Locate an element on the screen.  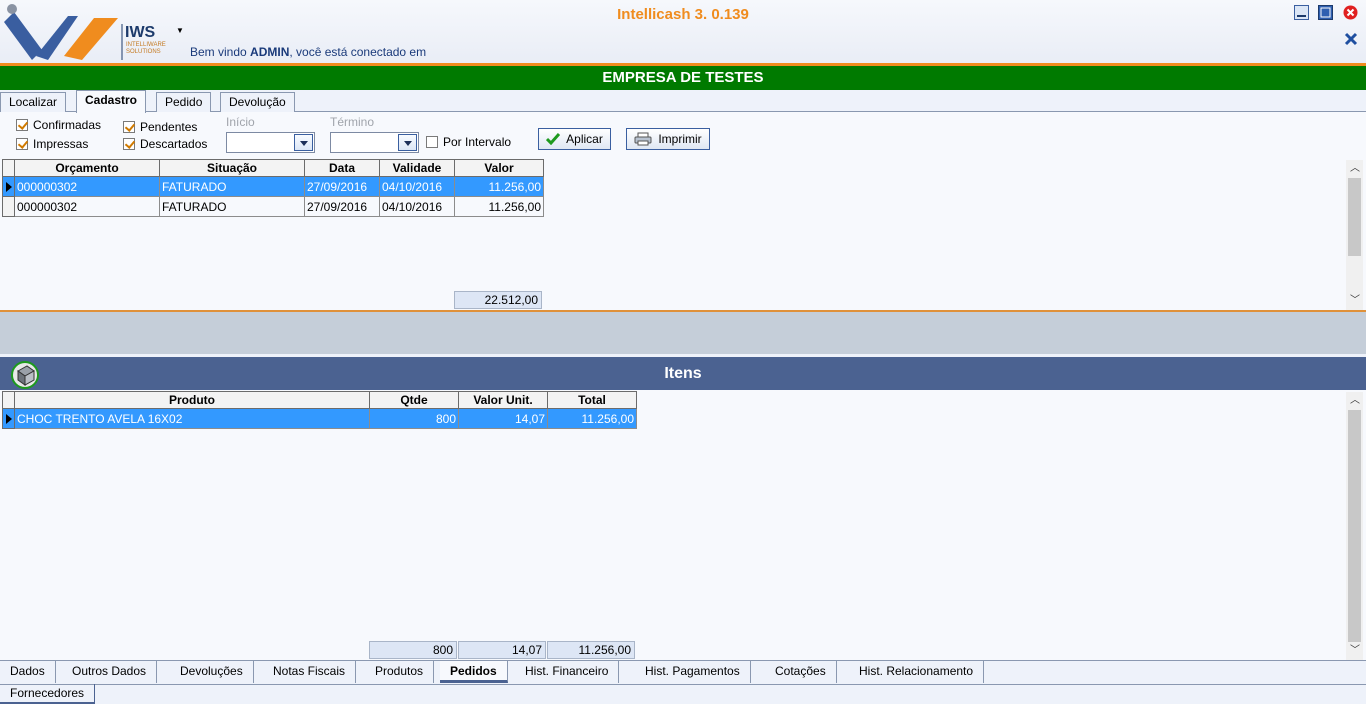
tab-hist-pagamentos: Hist. Pagamentos is located at coordinates (693, 672).